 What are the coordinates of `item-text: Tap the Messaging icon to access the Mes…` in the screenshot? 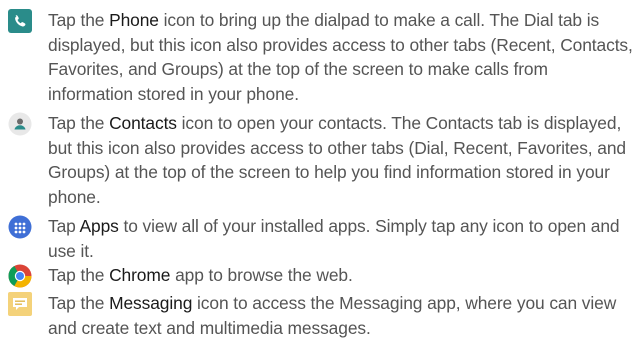 It's located at (342, 315).